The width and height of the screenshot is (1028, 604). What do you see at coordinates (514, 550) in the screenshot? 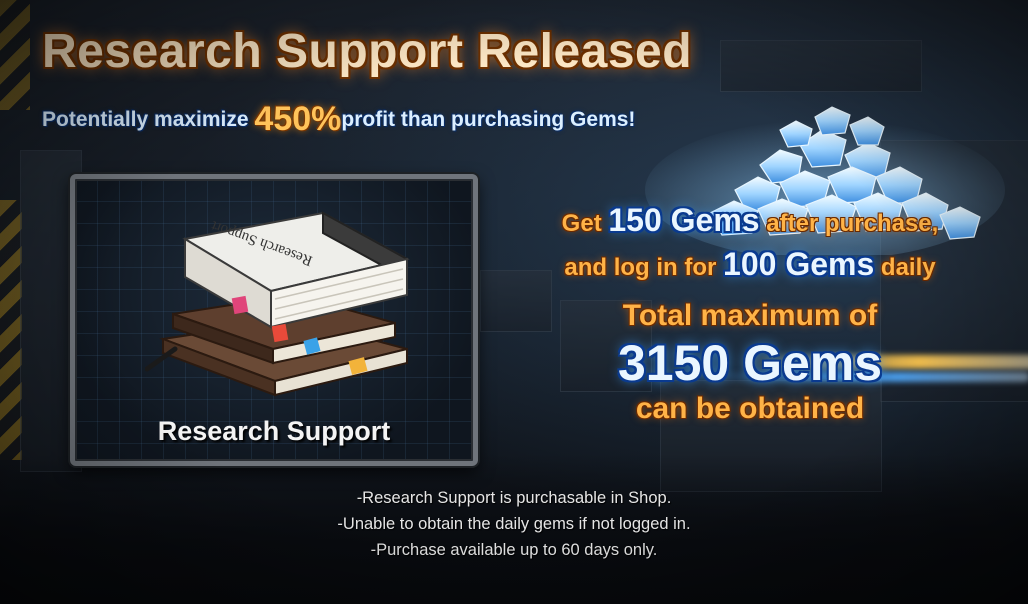
I see `note-item: -Purchase available up to 60 days only.` at bounding box center [514, 550].